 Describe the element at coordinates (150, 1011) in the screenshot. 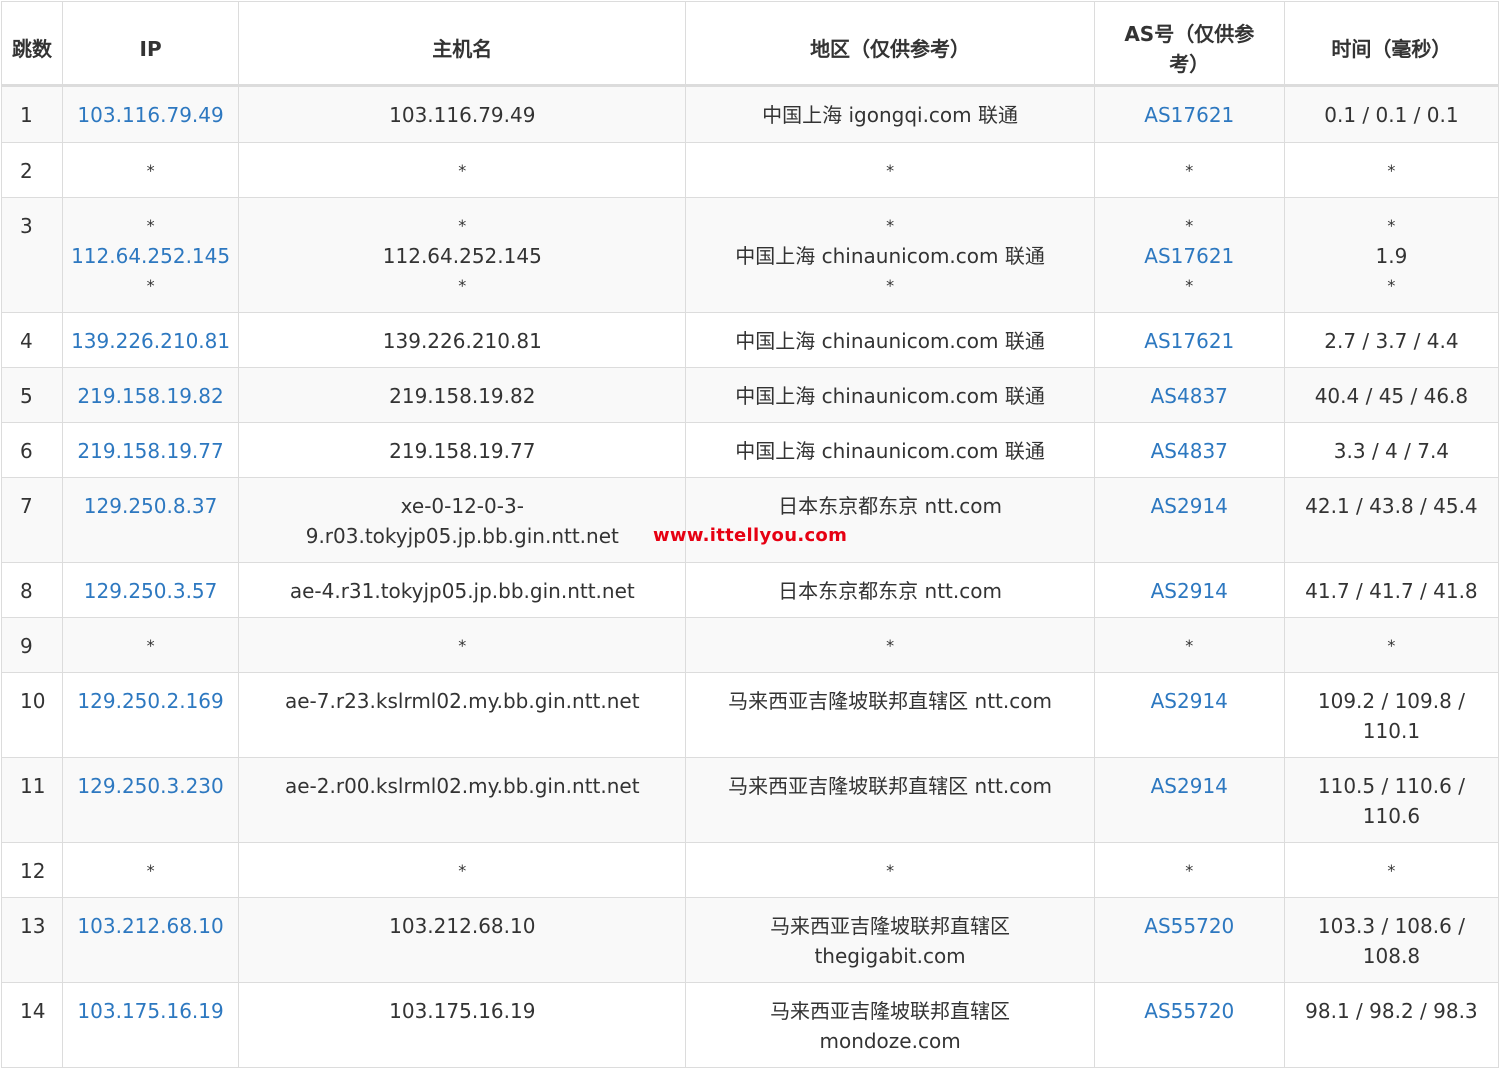

I see `ip-link: 103.175.16.19` at that location.